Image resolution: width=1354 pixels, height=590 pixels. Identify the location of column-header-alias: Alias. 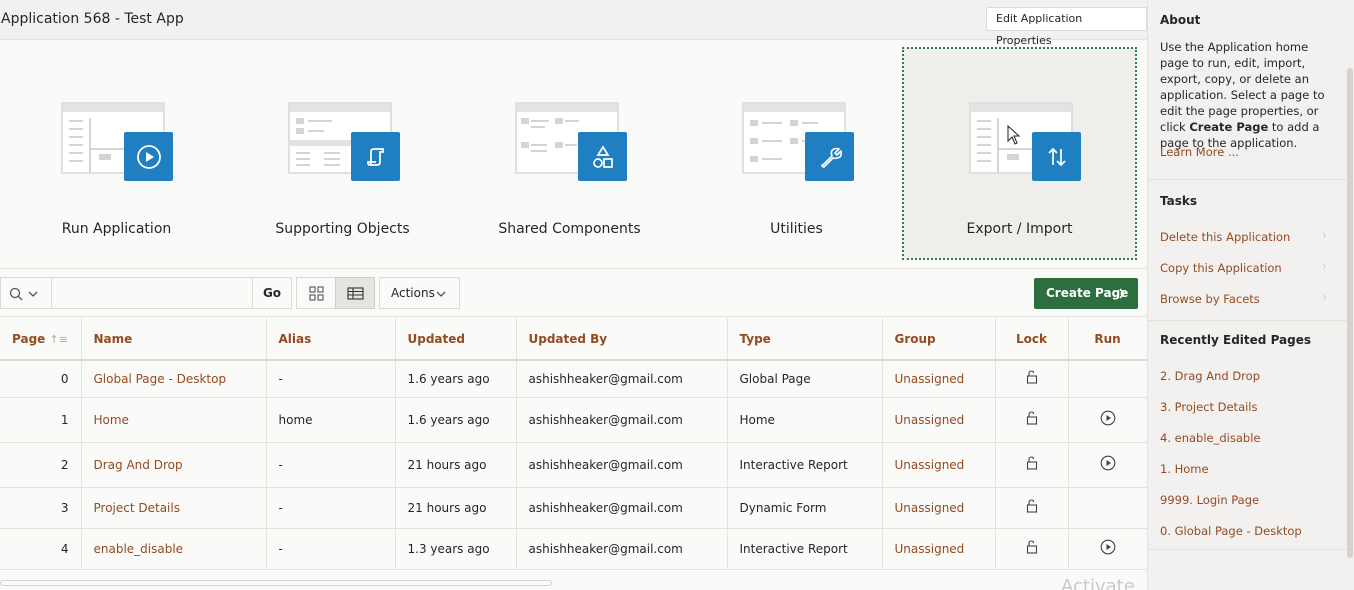
(331, 339).